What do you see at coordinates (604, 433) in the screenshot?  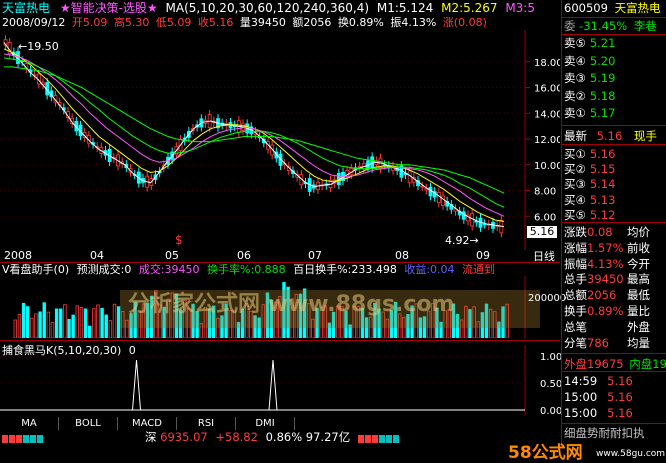 I see `panel-bottom-label: 细盘势耐耐扣执` at bounding box center [604, 433].